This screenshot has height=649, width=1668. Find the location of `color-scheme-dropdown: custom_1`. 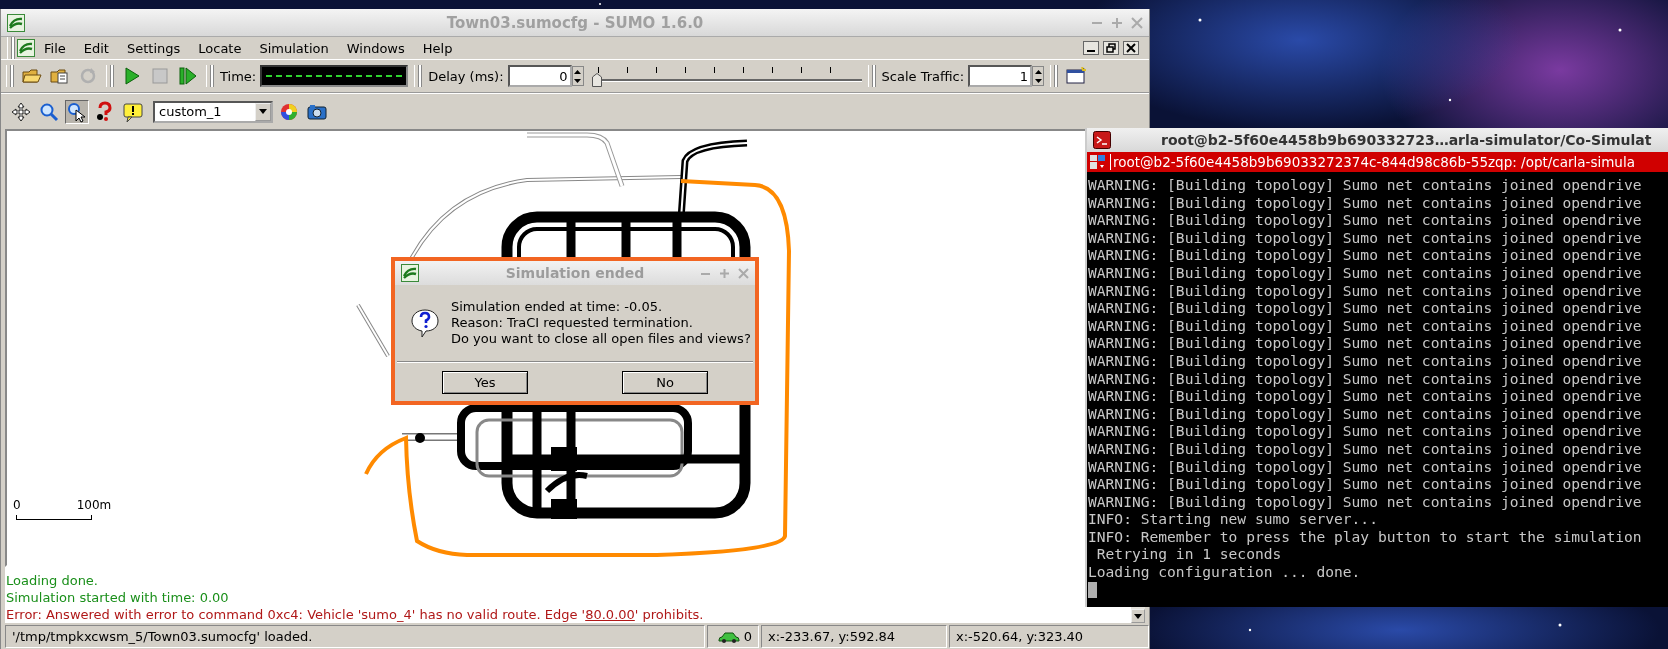

color-scheme-dropdown: custom_1 is located at coordinates (213, 111).